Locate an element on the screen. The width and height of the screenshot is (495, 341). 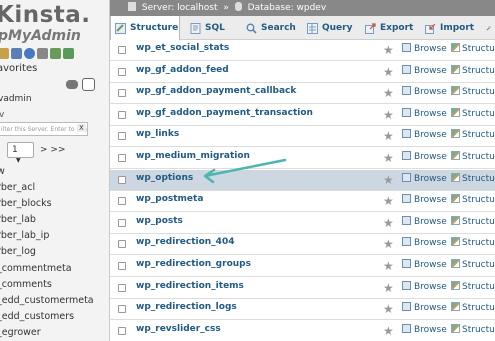
collapse-all-icon is located at coordinates (72, 84).